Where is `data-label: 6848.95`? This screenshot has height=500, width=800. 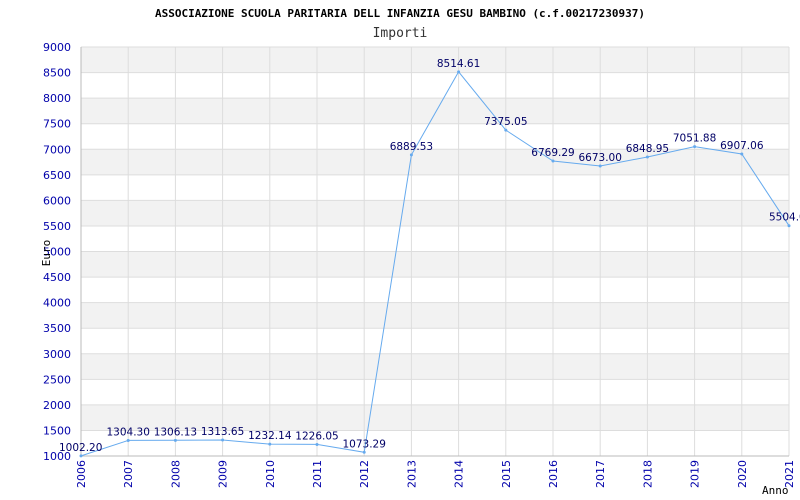
data-label: 6848.95 is located at coordinates (647, 149).